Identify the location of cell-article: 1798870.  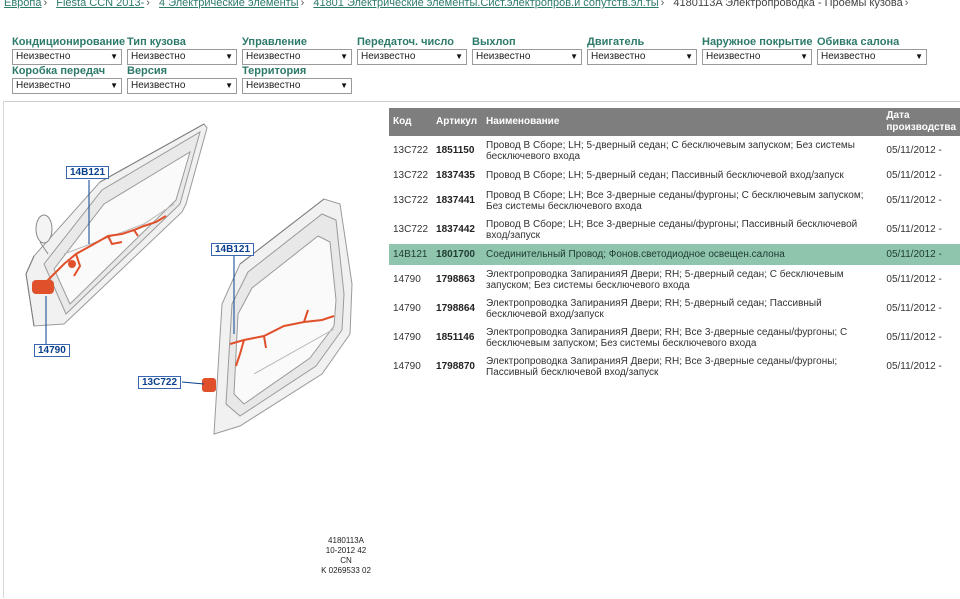
(455, 366).